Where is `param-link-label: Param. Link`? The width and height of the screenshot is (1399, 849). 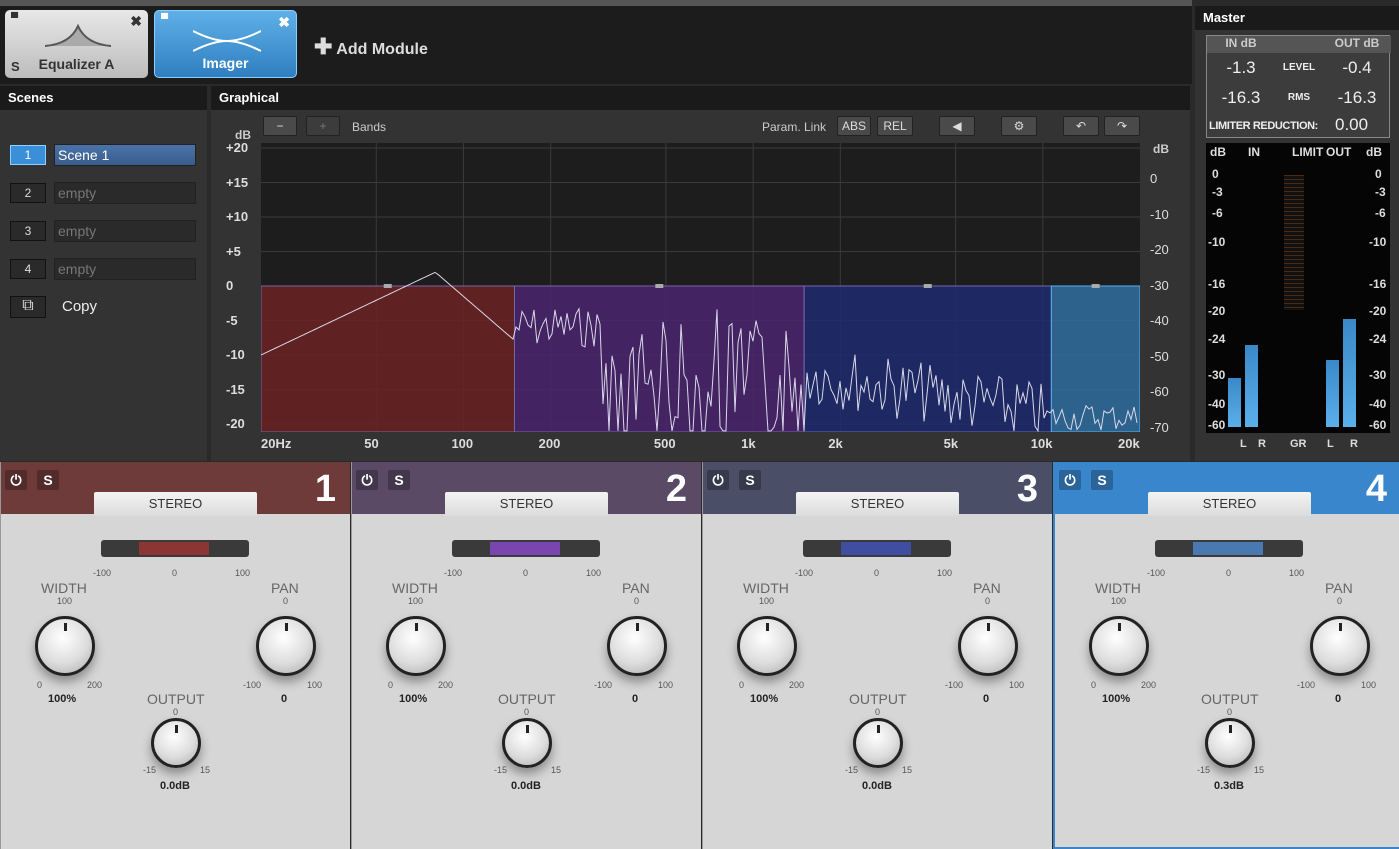
param-link-label: Param. Link is located at coordinates (794, 127).